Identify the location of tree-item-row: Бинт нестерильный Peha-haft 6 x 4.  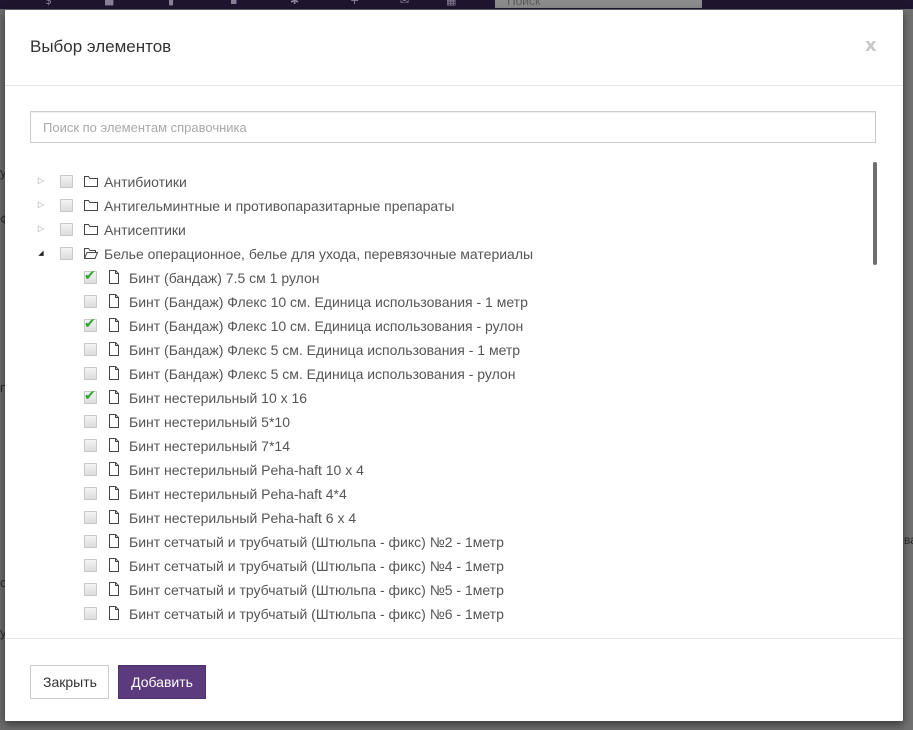
(435, 518).